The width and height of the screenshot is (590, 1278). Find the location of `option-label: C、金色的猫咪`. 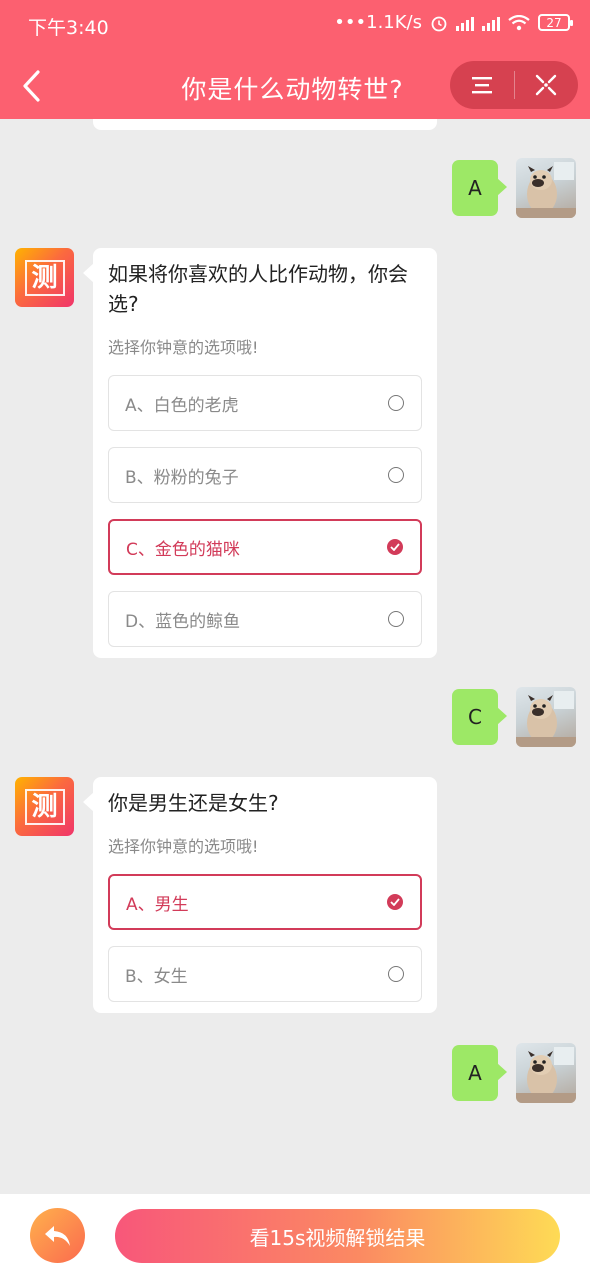

option-label: C、金色的猫咪 is located at coordinates (183, 549).